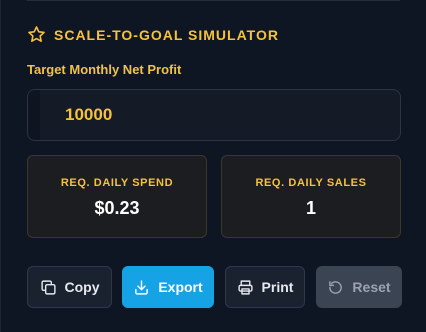 This screenshot has width=426, height=332. What do you see at coordinates (104, 69) in the screenshot?
I see `target-profit-label: Target Monthly Net Profit` at bounding box center [104, 69].